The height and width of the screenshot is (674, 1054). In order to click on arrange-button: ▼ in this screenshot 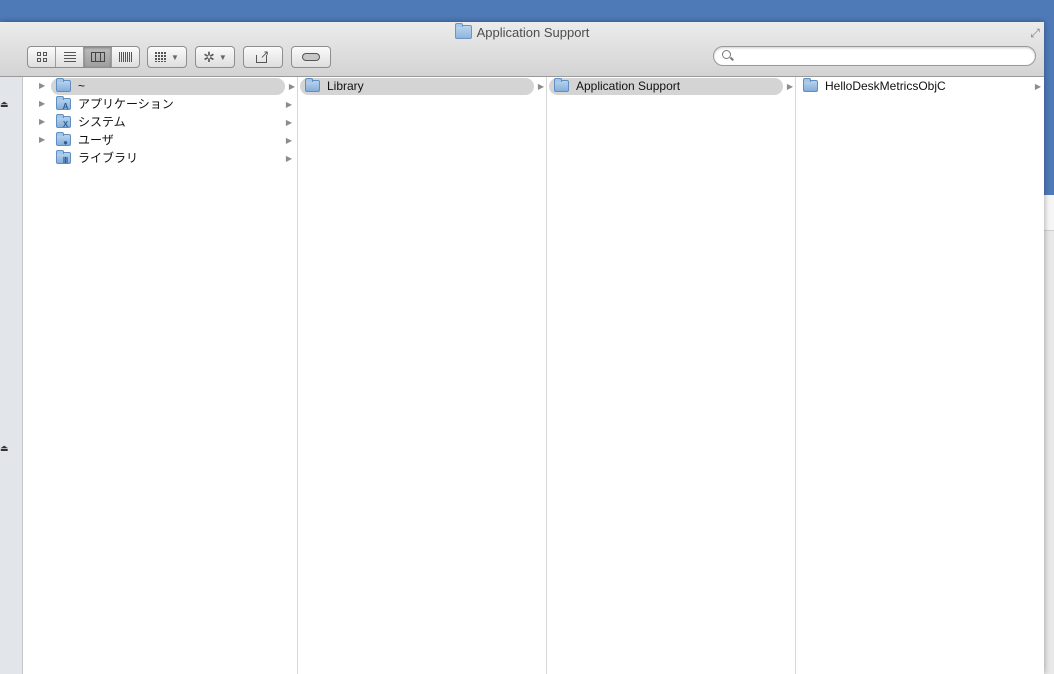, I will do `click(167, 57)`.